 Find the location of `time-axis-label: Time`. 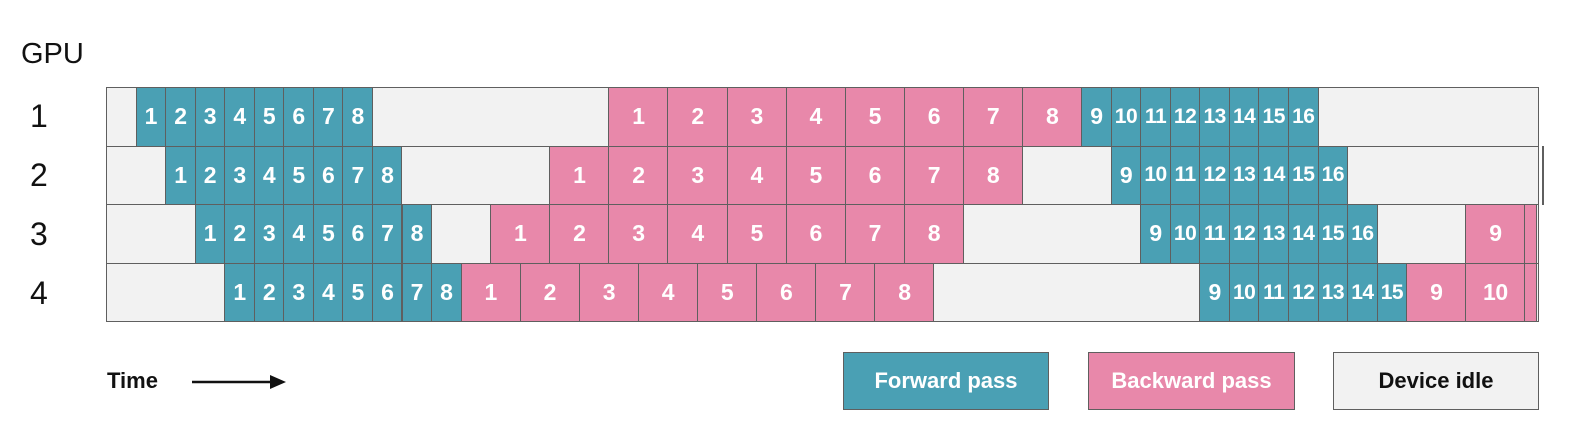

time-axis-label: Time is located at coordinates (132, 380).